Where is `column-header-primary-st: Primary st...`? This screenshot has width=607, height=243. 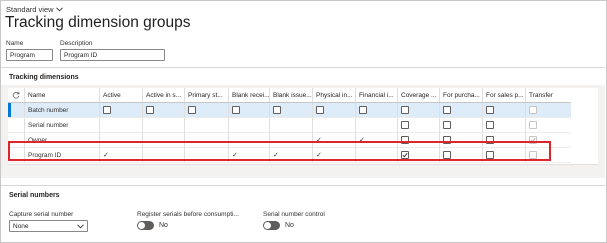
column-header-primary-st: Primary st... is located at coordinates (207, 95).